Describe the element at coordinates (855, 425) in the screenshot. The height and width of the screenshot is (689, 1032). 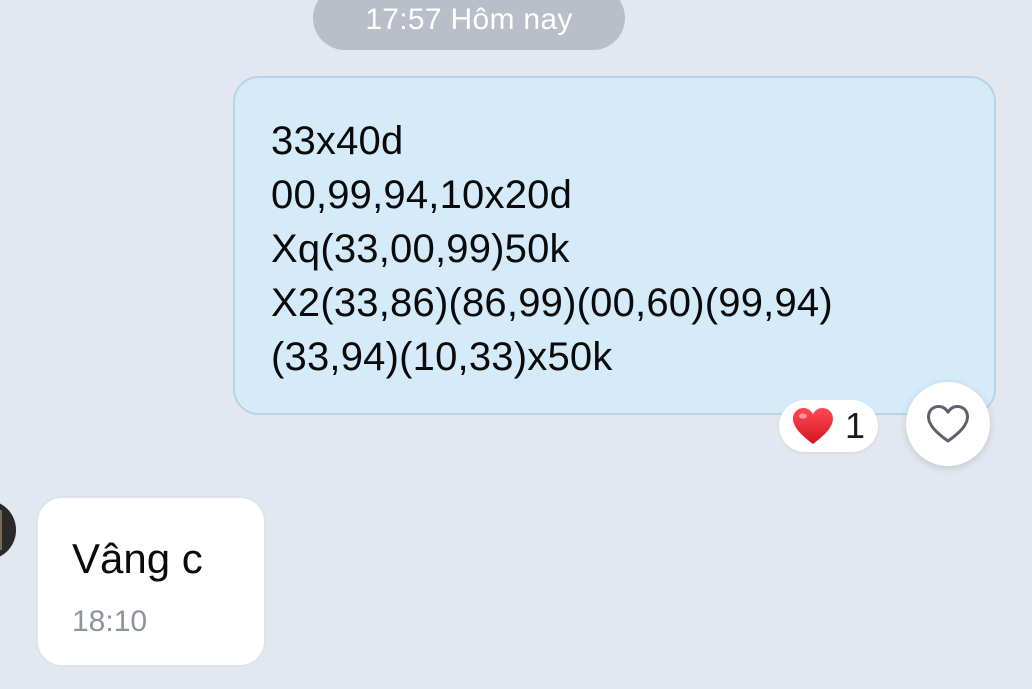
I see `reaction-count: 1` at that location.